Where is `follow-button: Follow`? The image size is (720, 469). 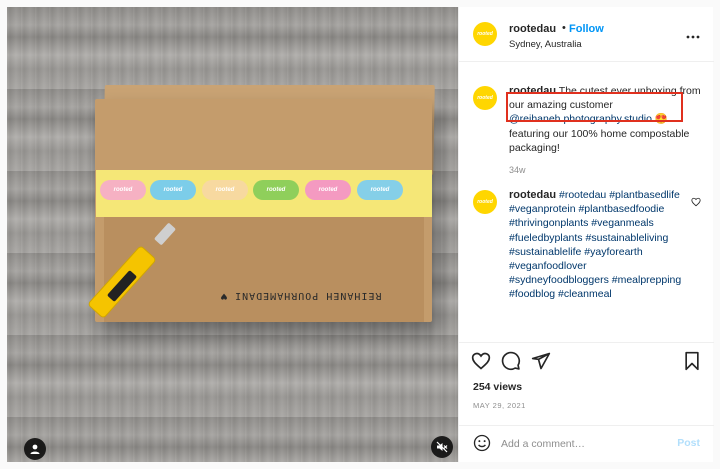
follow-button: Follow is located at coordinates (586, 29).